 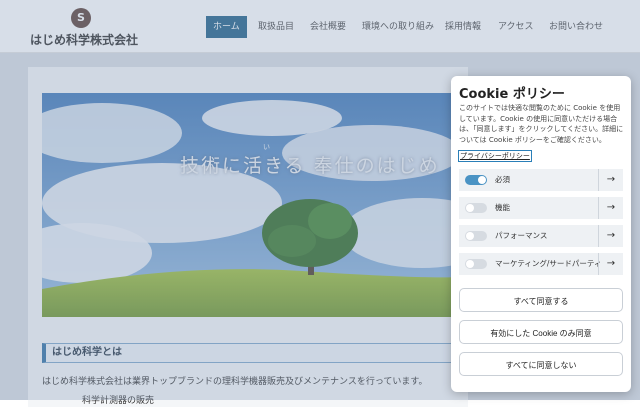 I want to click on cookie-category-marketing: マーケティング/サードパーティ →, so click(x=541, y=264).